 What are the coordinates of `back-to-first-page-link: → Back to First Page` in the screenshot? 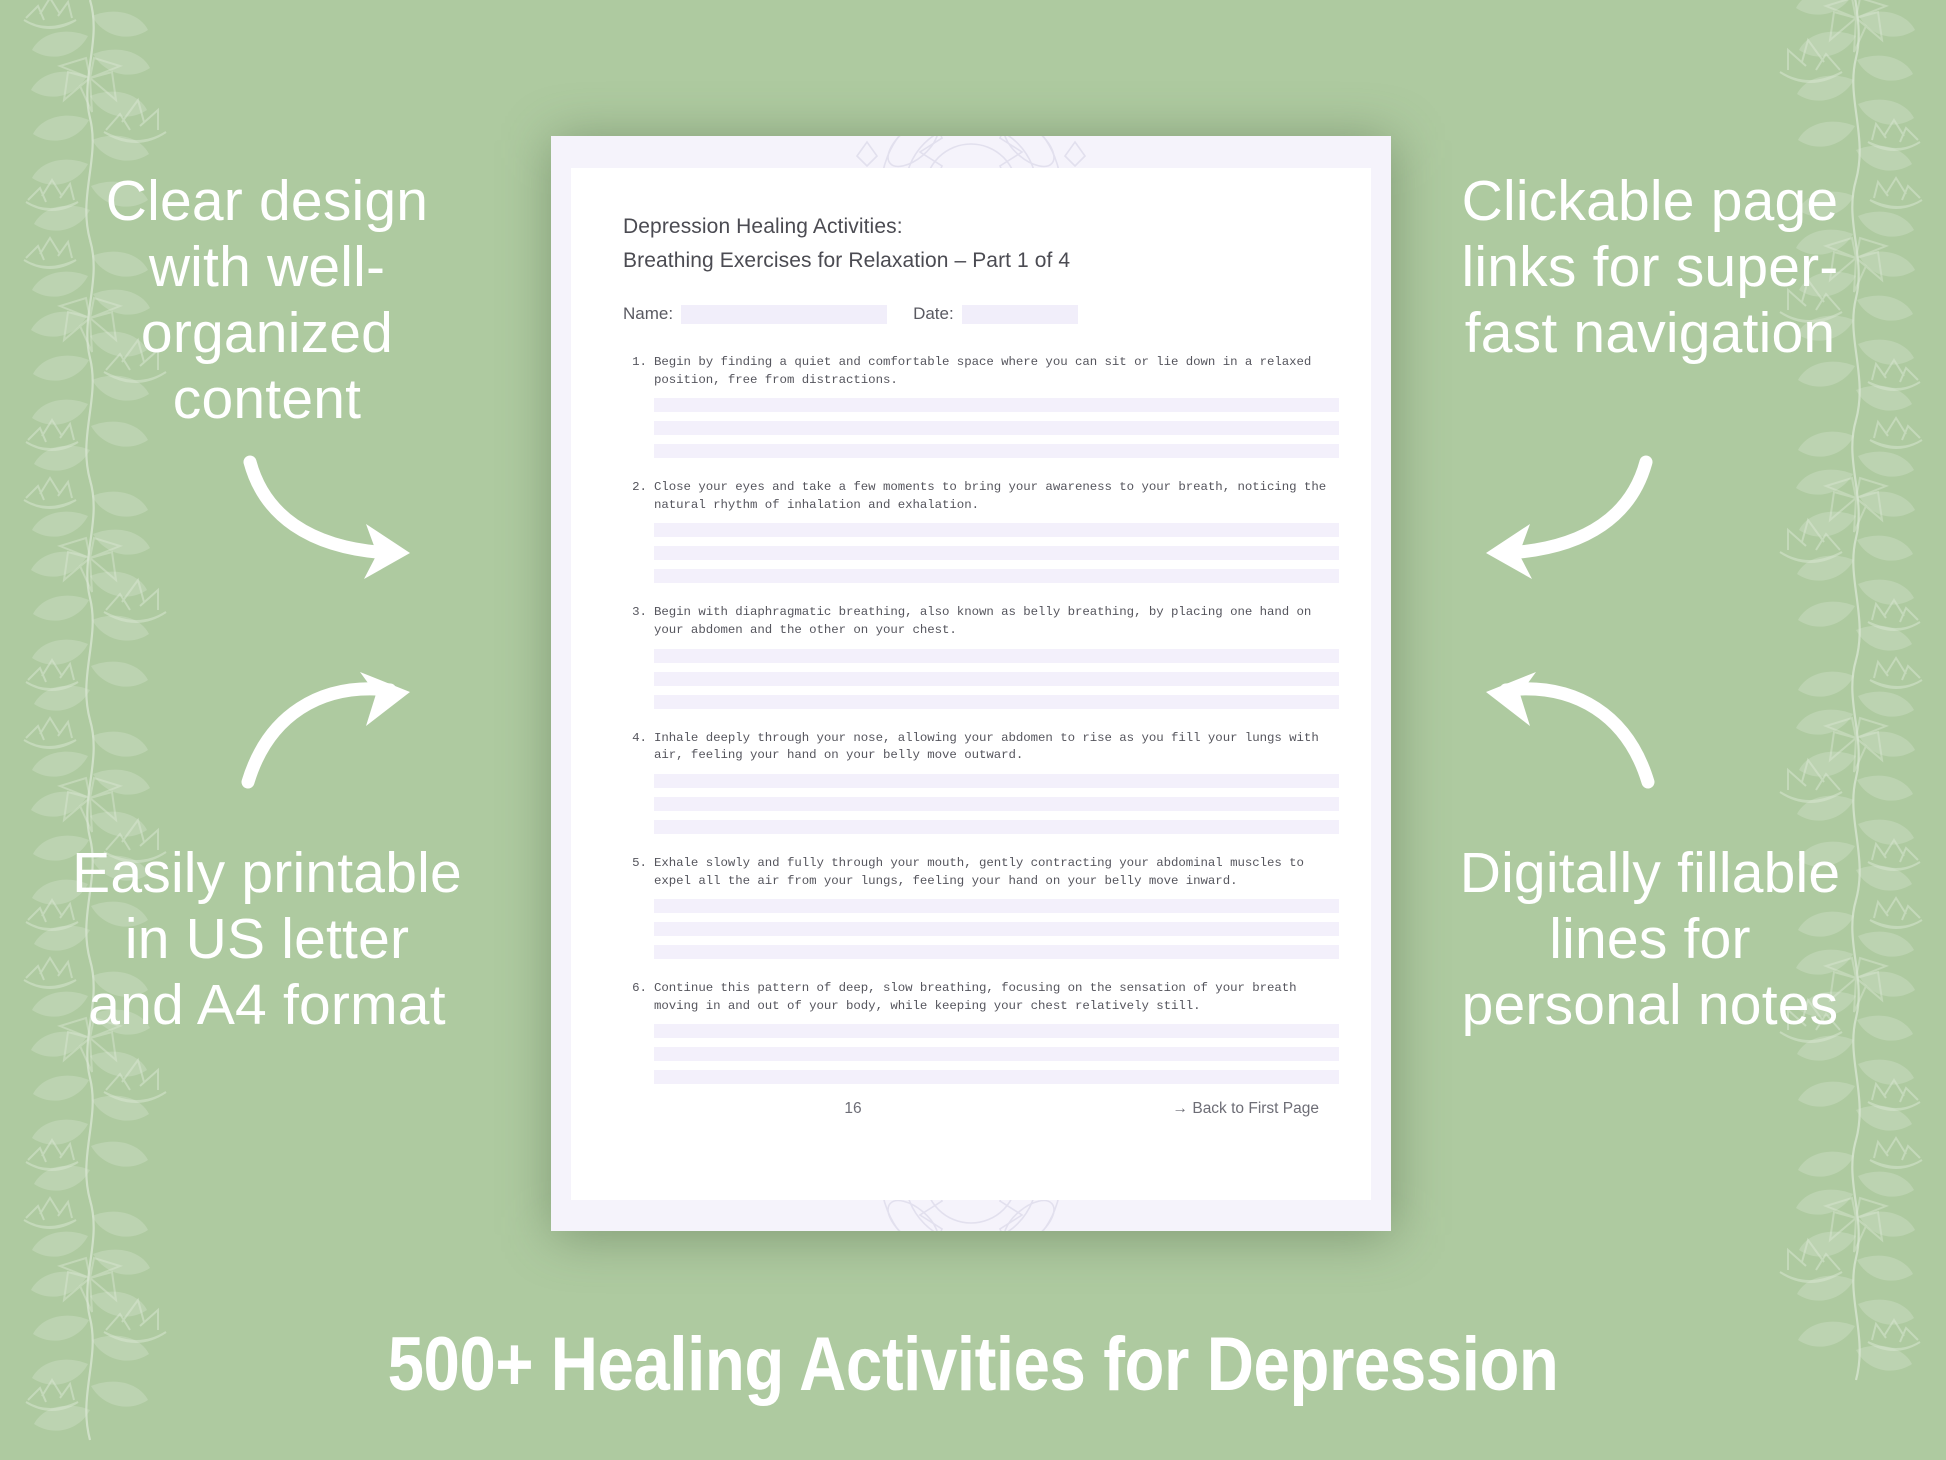 It's located at (1246, 1109).